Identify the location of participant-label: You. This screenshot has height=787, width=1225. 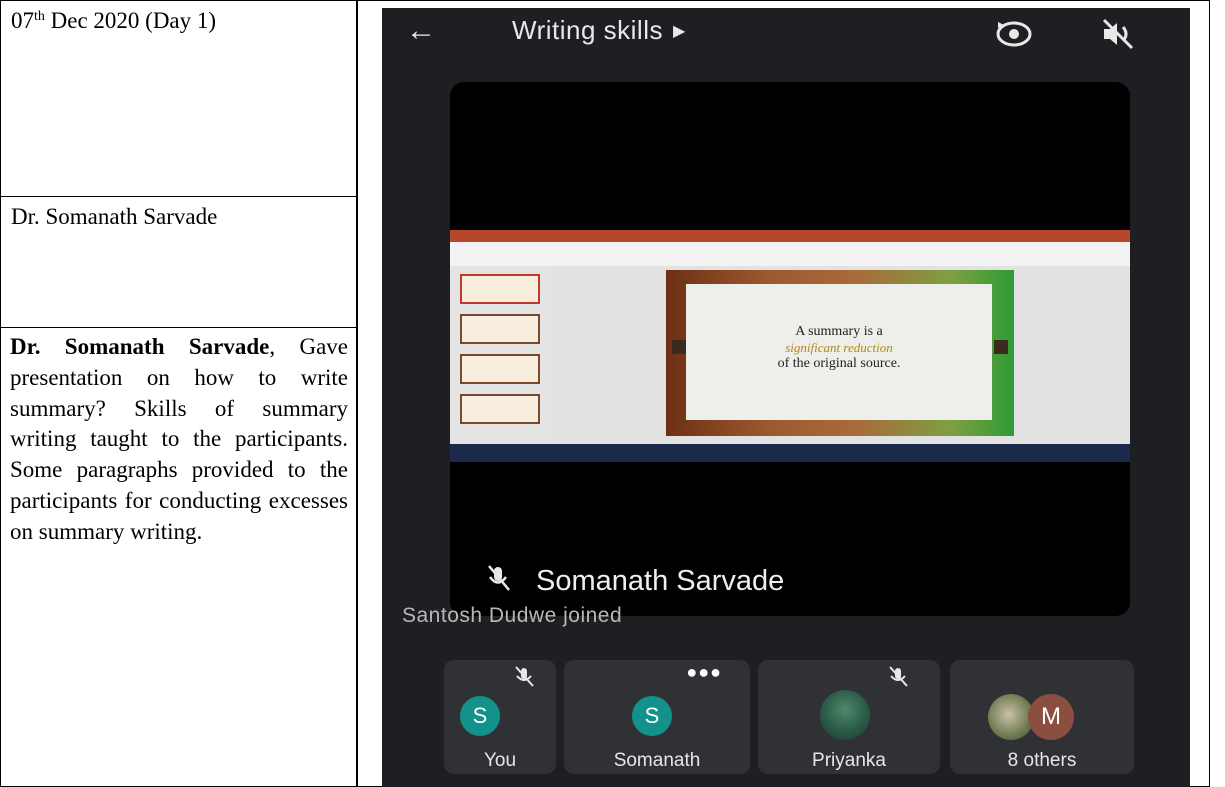
(500, 760).